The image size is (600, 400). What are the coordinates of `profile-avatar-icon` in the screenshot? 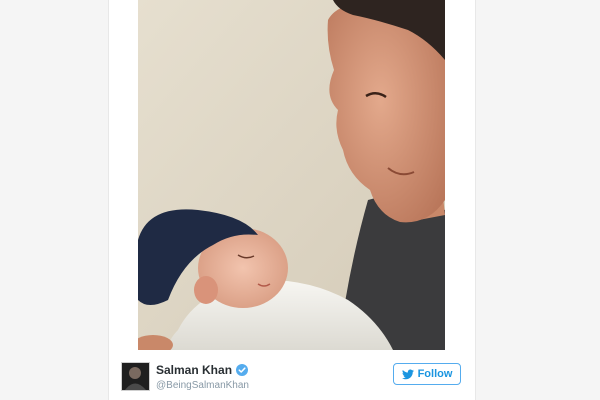 It's located at (135, 376).